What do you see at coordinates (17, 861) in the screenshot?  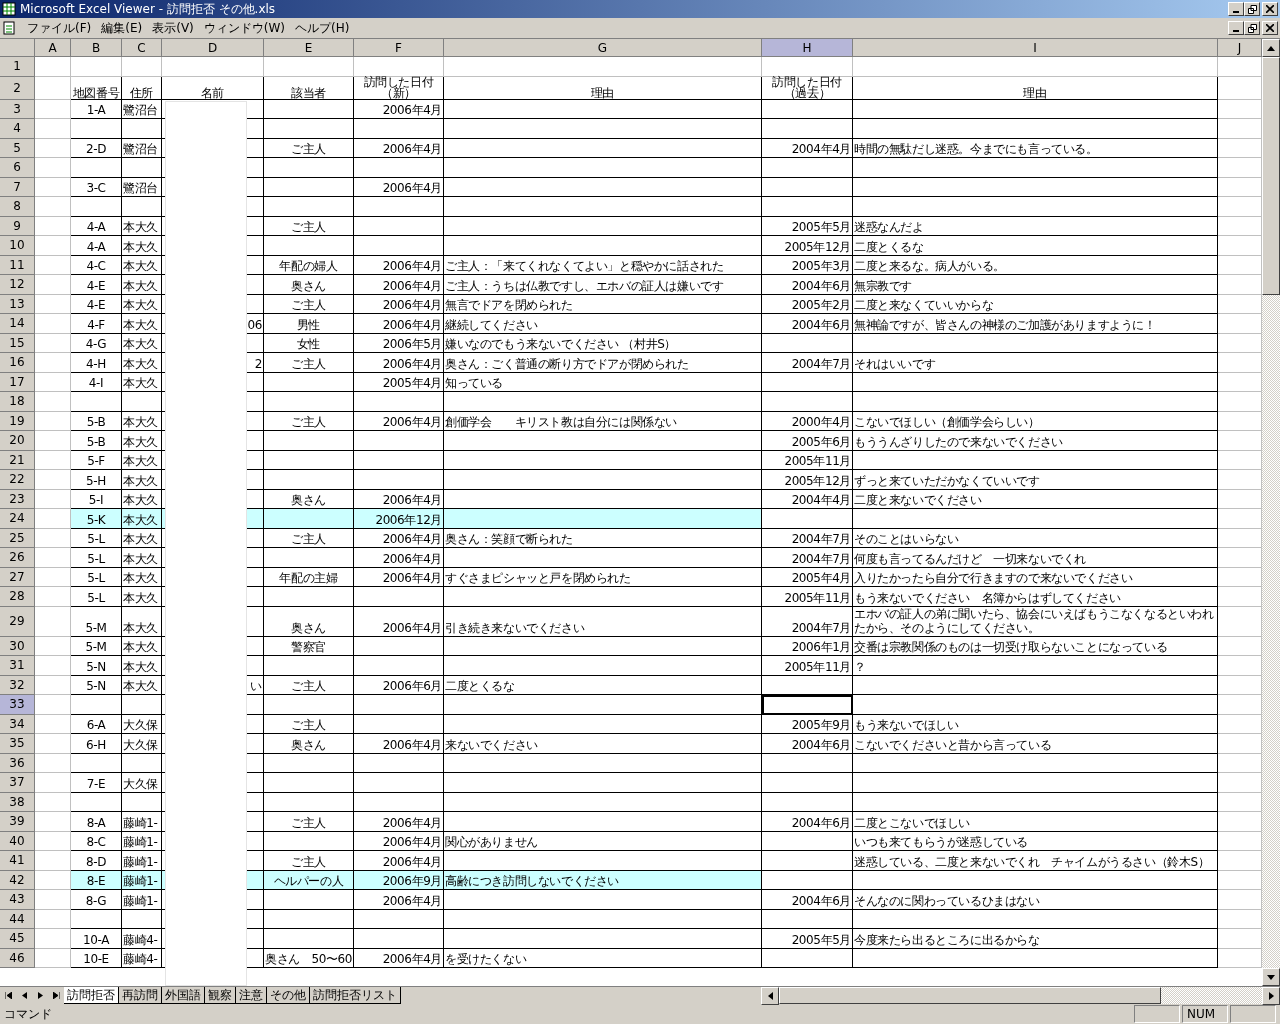 I see `row-header: 41` at bounding box center [17, 861].